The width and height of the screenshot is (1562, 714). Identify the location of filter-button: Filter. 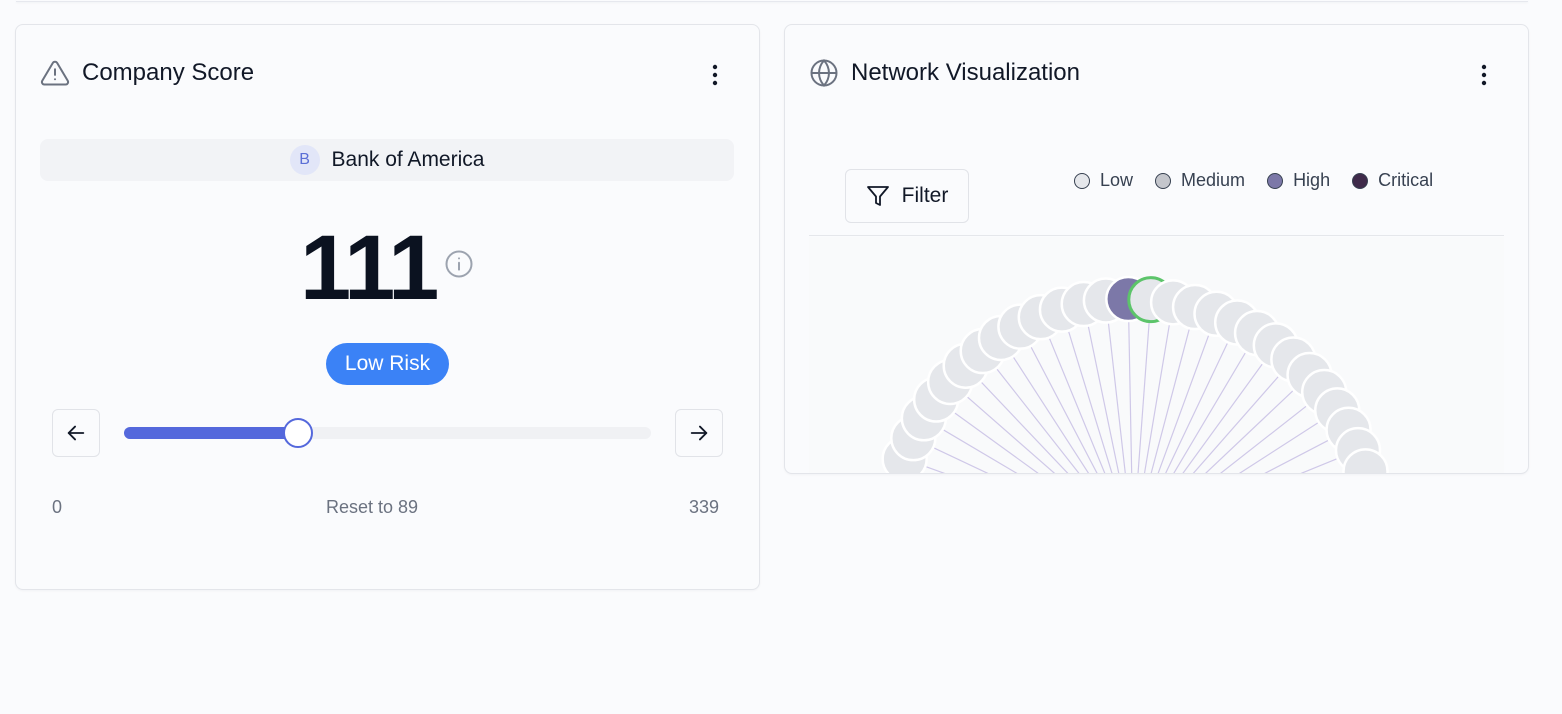
(907, 196).